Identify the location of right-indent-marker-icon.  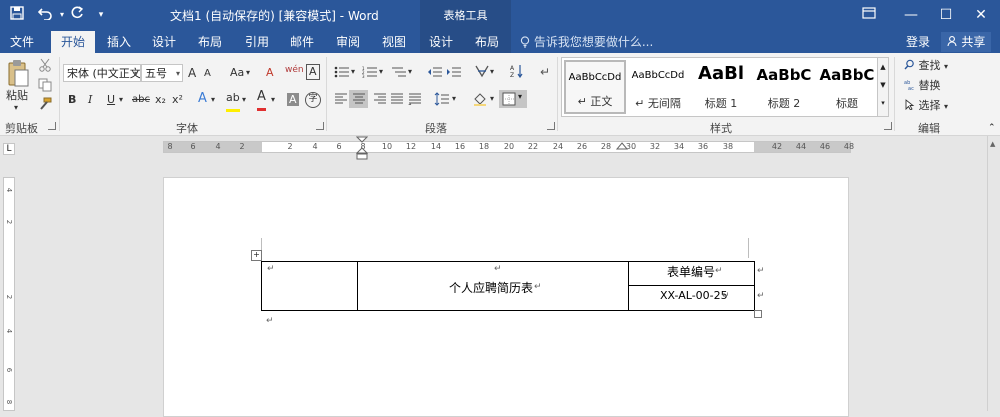
(622, 149).